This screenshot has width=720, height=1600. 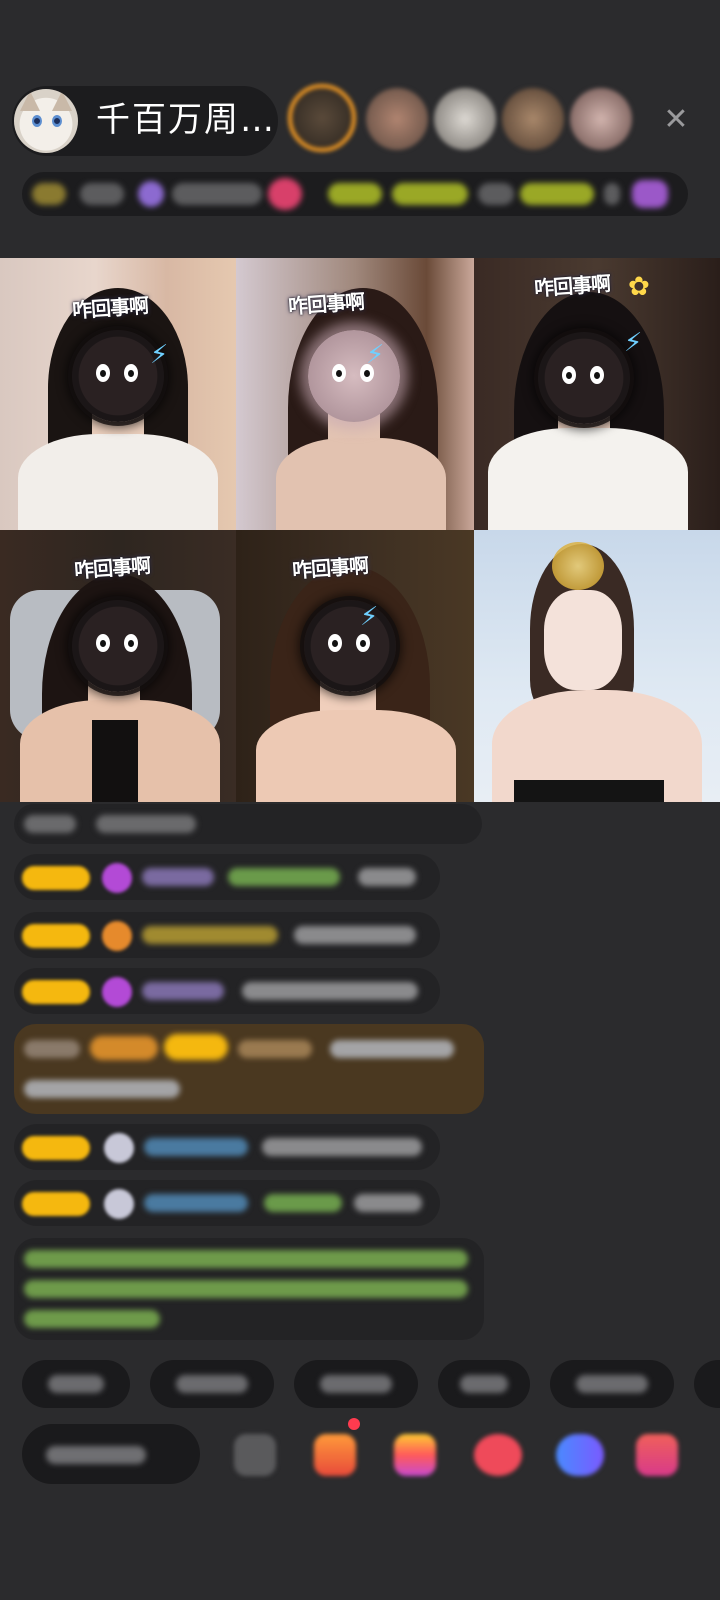 I want to click on pink-gift-icon, so click(x=498, y=1455).